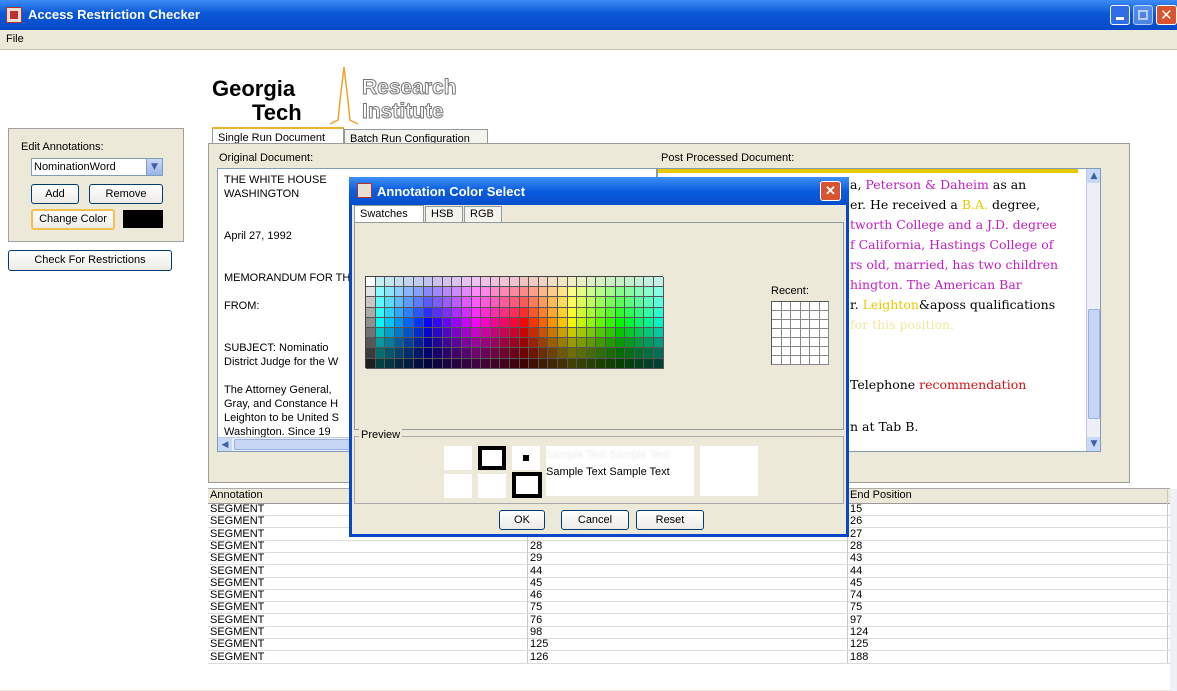 Image resolution: width=1177 pixels, height=691 pixels. I want to click on scroll-left-icon: ◀, so click(225, 444).